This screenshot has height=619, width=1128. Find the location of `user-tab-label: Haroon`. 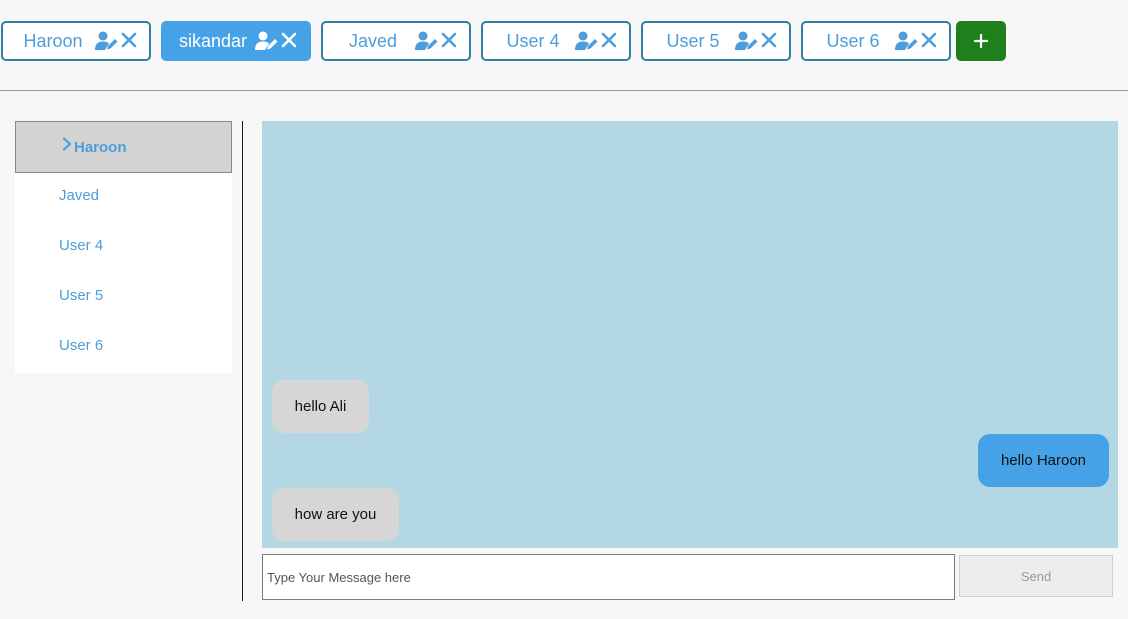

user-tab-label: Haroon is located at coordinates (53, 40).